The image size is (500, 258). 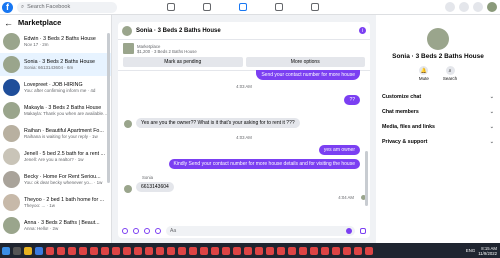 I want to click on search-placeholder: Search Facebook, so click(x=49, y=7).